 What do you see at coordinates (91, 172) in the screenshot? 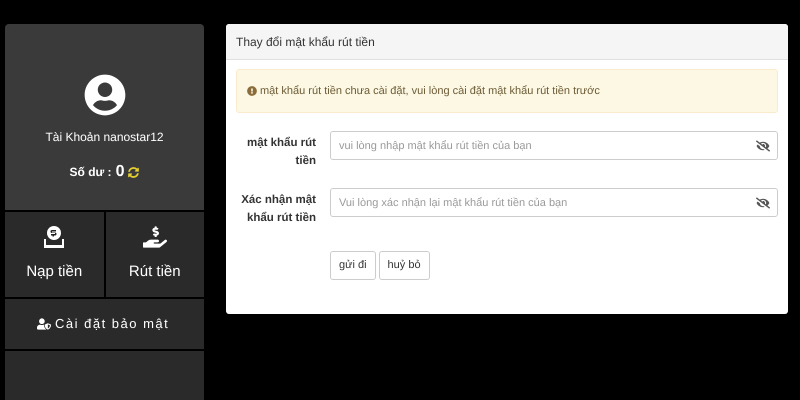
I see `balance-label: Số dư :` at bounding box center [91, 172].